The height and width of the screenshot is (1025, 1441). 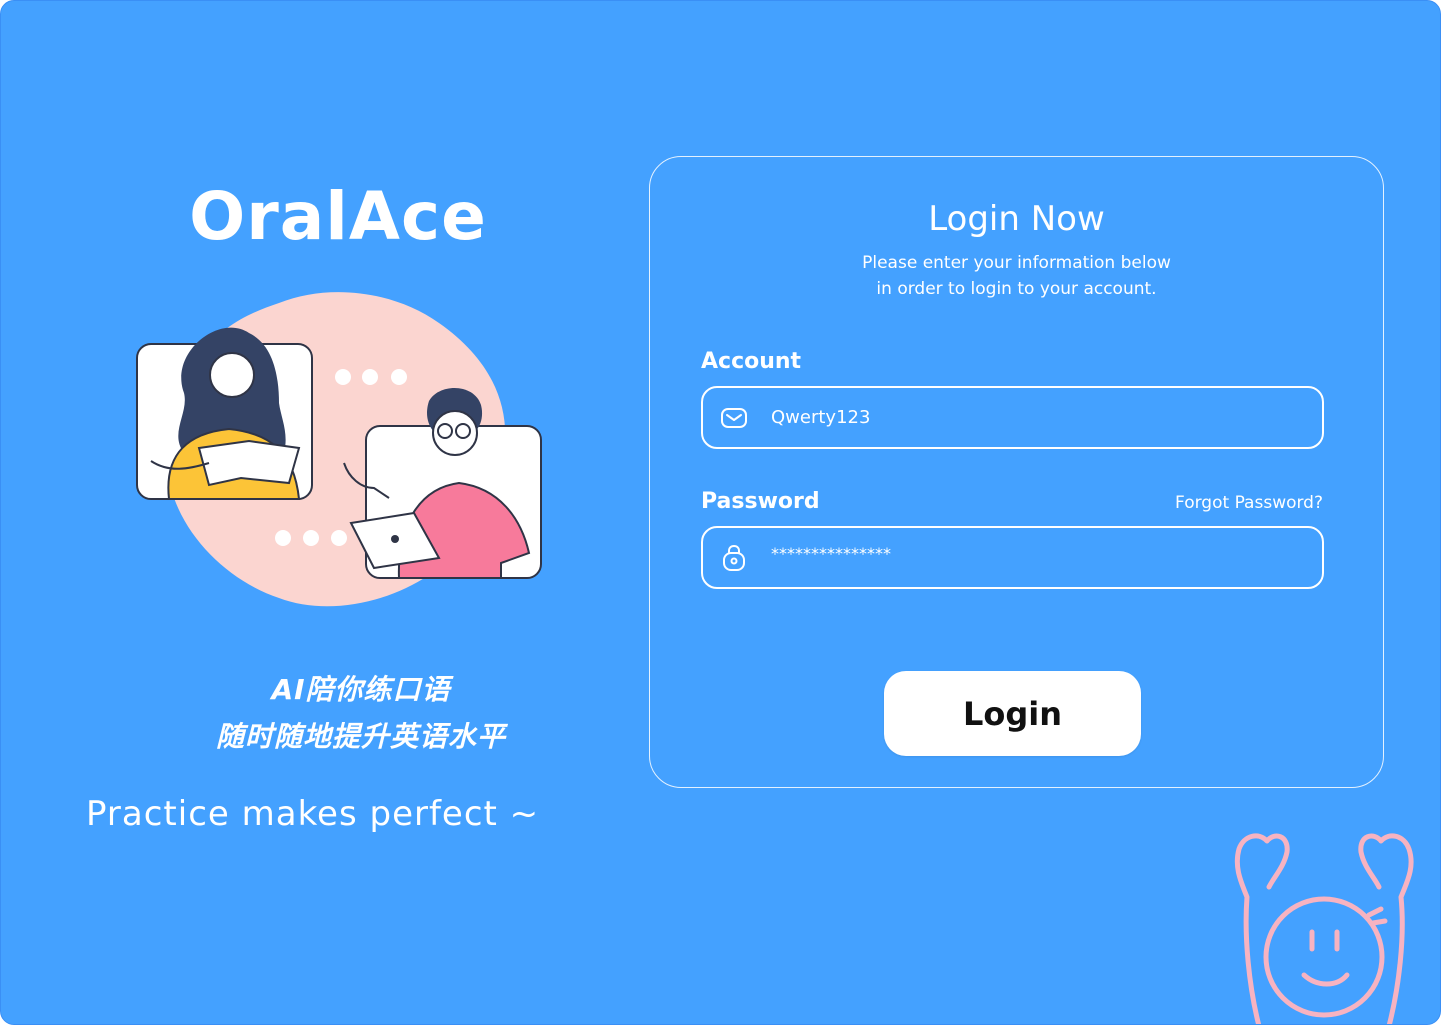 What do you see at coordinates (734, 557) in the screenshot?
I see `lock-icon` at bounding box center [734, 557].